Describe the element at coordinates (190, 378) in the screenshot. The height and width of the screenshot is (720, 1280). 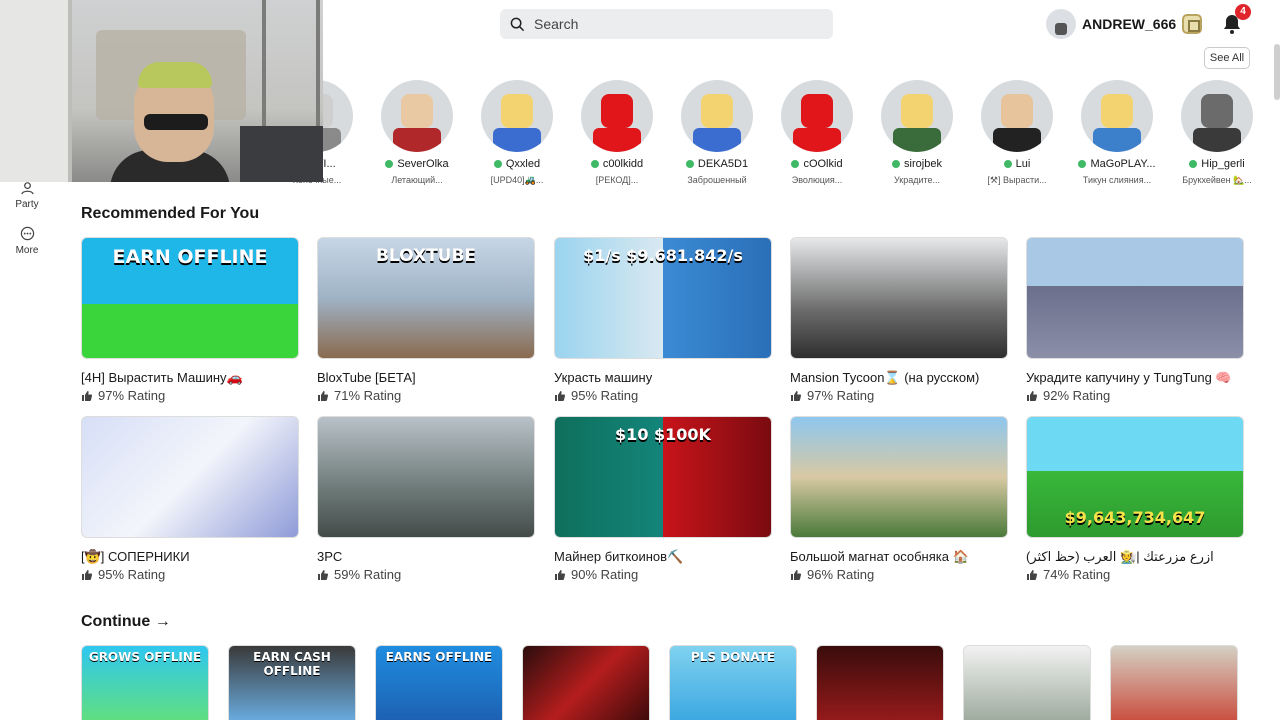
I see `game-title: [4H] Вырастить Машину🚗` at that location.